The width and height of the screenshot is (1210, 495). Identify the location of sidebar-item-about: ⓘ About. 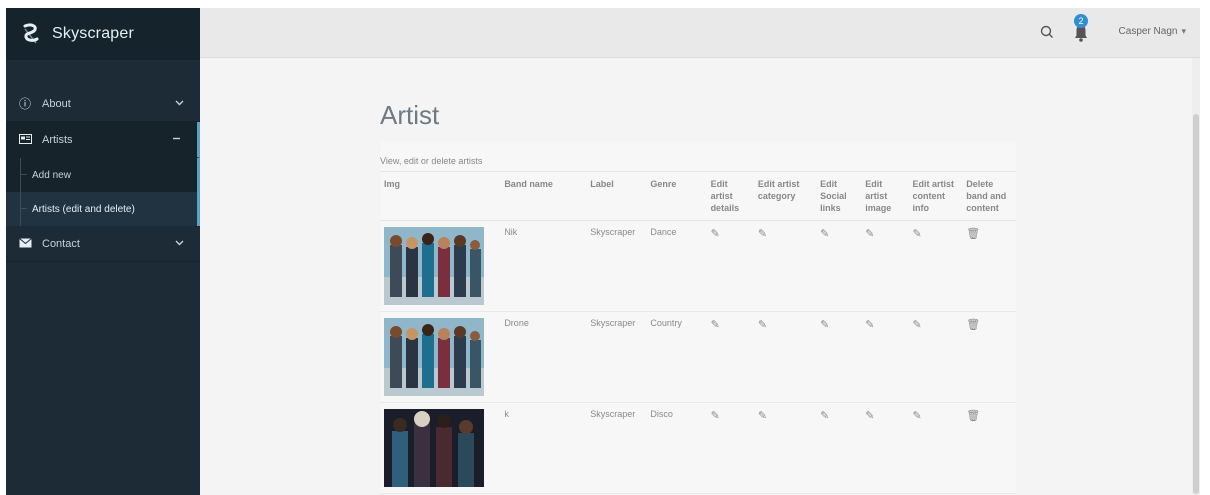
(103, 104).